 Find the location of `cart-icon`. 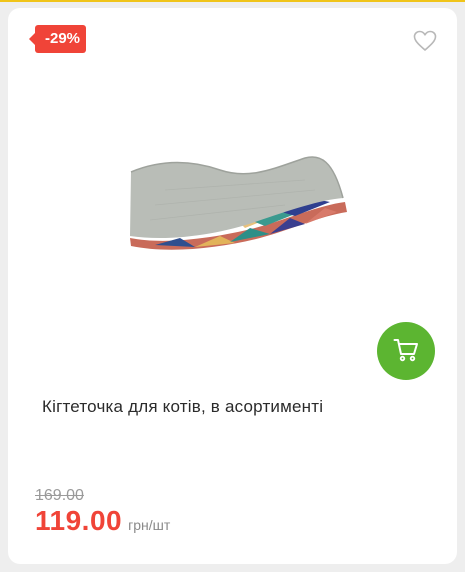

cart-icon is located at coordinates (406, 351).